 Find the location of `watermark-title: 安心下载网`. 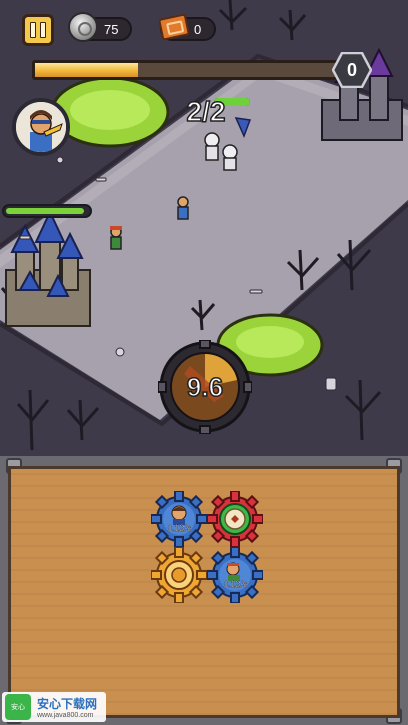

watermark-title: 安心下载网 is located at coordinates (67, 704).